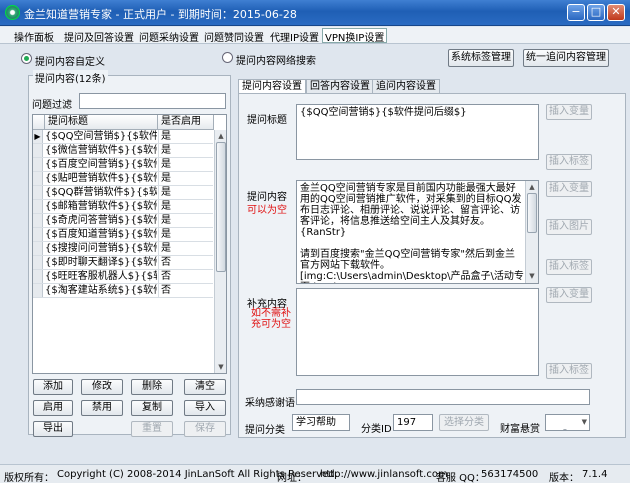 The image size is (630, 483). What do you see at coordinates (123, 263) in the screenshot?
I see `table-row: {$即时聊天翻译$}{$软件提问后缀$}否` at bounding box center [123, 263].